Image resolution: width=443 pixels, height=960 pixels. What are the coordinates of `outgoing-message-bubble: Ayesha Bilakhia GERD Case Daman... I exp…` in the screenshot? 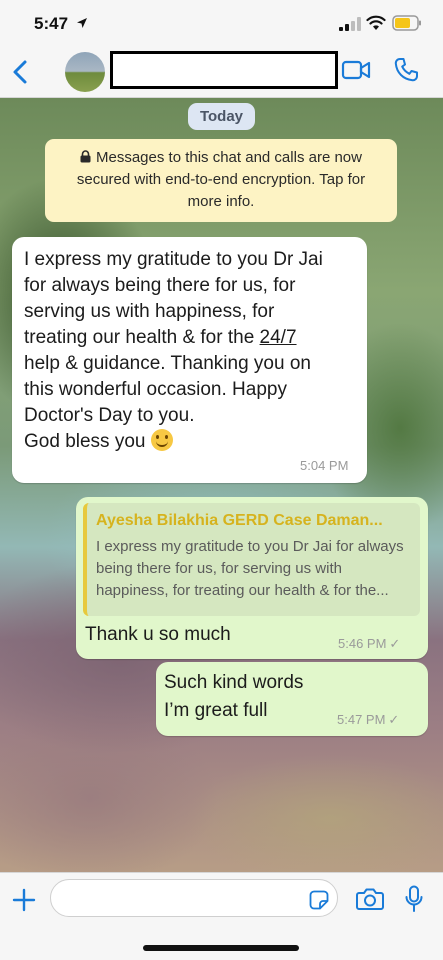 It's located at (252, 578).